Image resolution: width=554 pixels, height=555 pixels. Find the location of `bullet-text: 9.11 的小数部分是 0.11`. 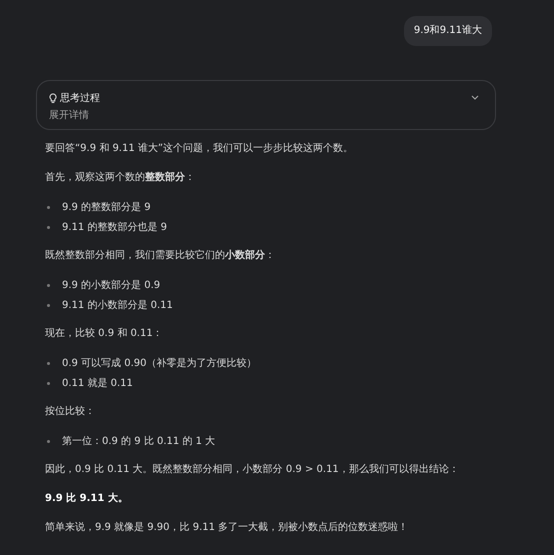

bullet-text: 9.11 的小数部分是 0.11 is located at coordinates (117, 305).